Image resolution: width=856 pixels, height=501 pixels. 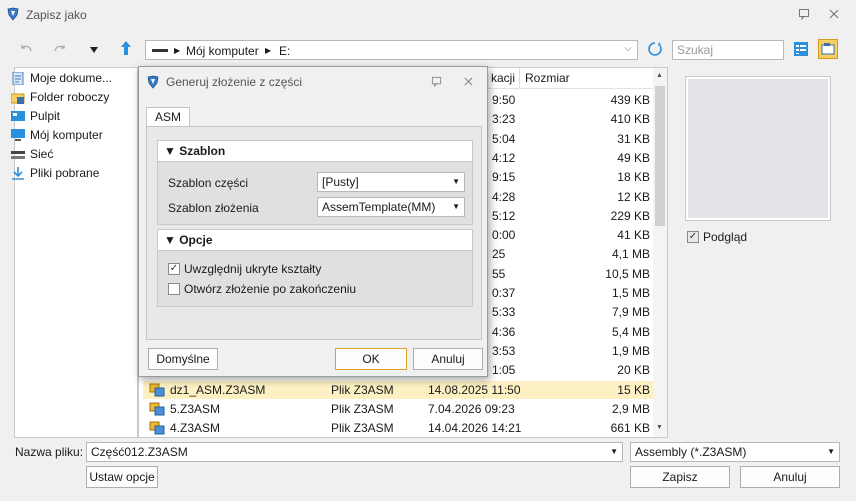 I want to click on file-date: 7.04.2026 09:23, so click(x=471, y=409).